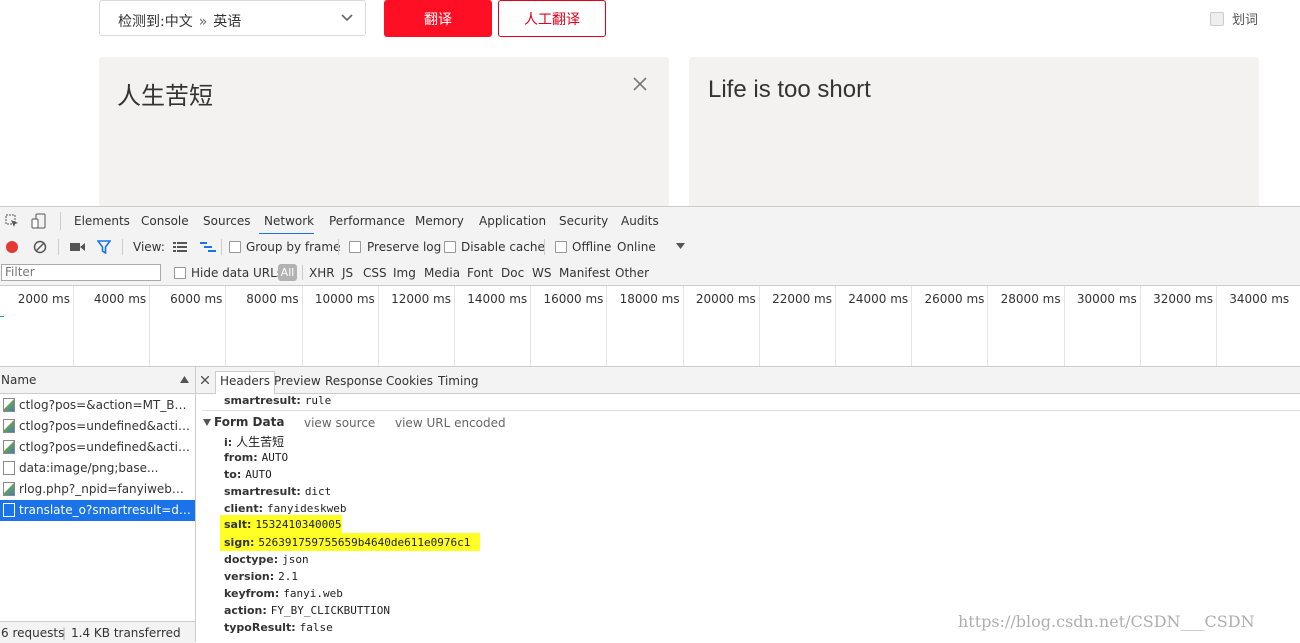  I want to click on form-data-section-header: Form Data, so click(243, 422).